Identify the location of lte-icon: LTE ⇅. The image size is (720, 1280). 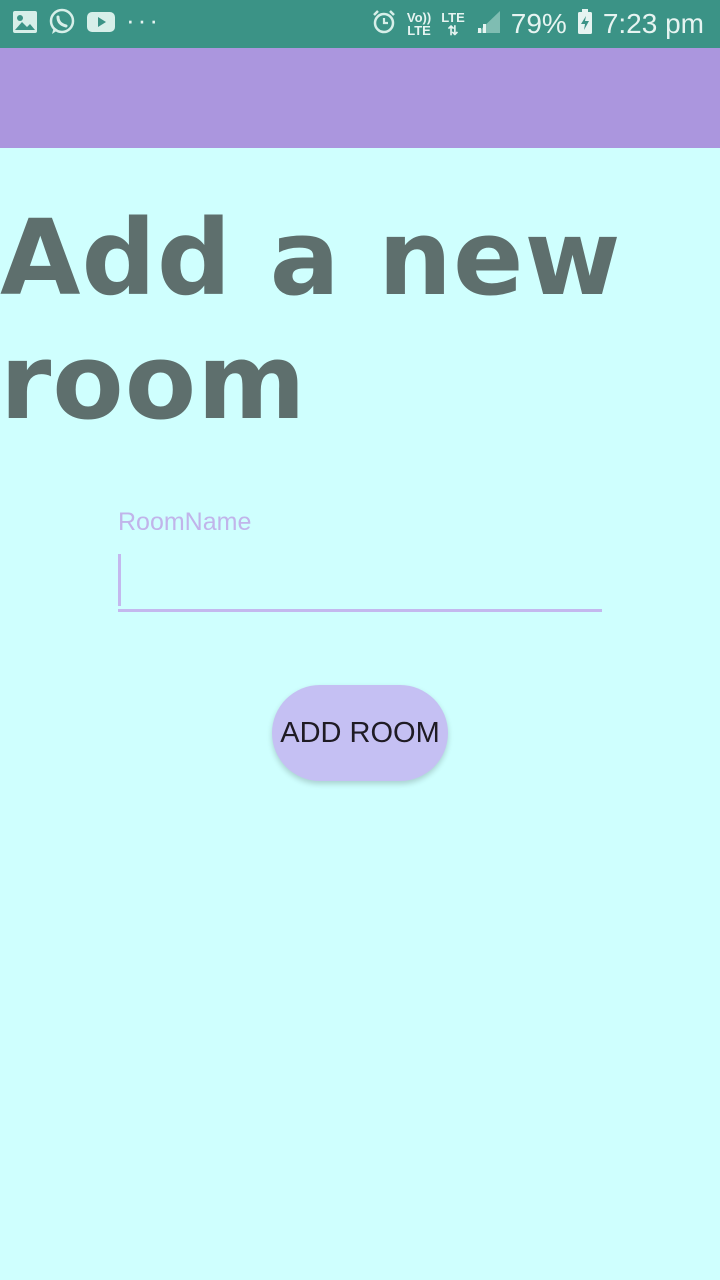
(453, 24).